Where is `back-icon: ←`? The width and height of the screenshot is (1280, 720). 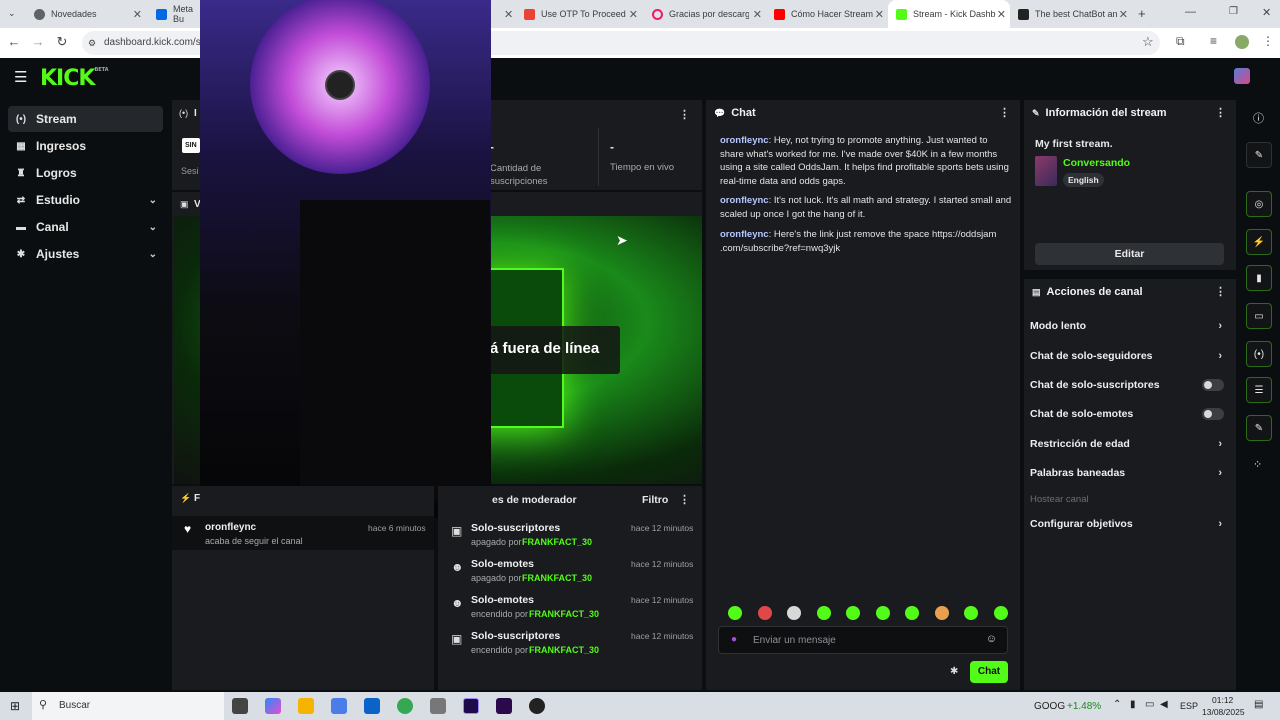 back-icon: ← is located at coordinates (14, 41).